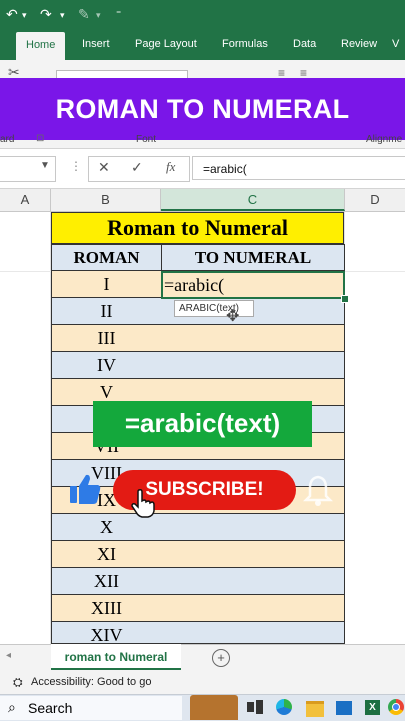  I want to click on add-sheet-icon: +, so click(221, 658).